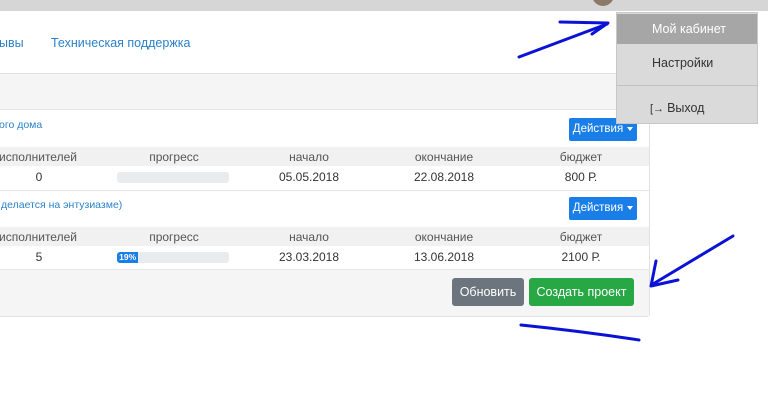  I want to click on nav-link-support: Техническая поддержка, so click(120, 43).